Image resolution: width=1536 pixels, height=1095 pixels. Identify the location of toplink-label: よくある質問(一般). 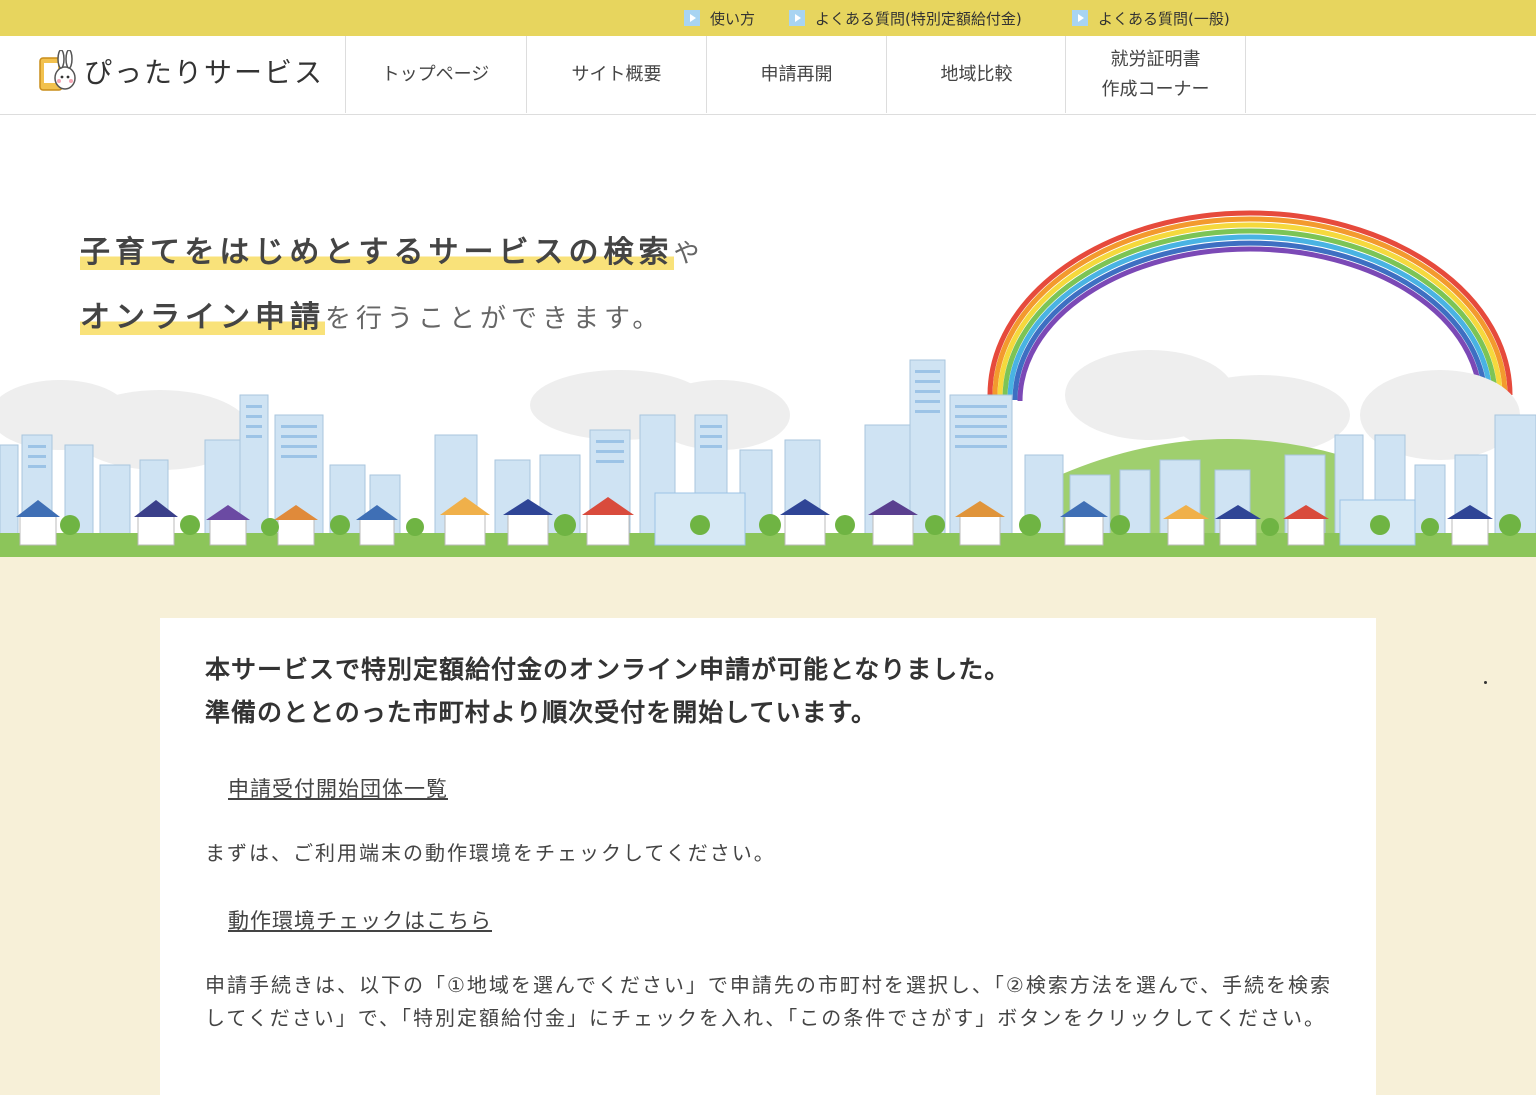
(1164, 18).